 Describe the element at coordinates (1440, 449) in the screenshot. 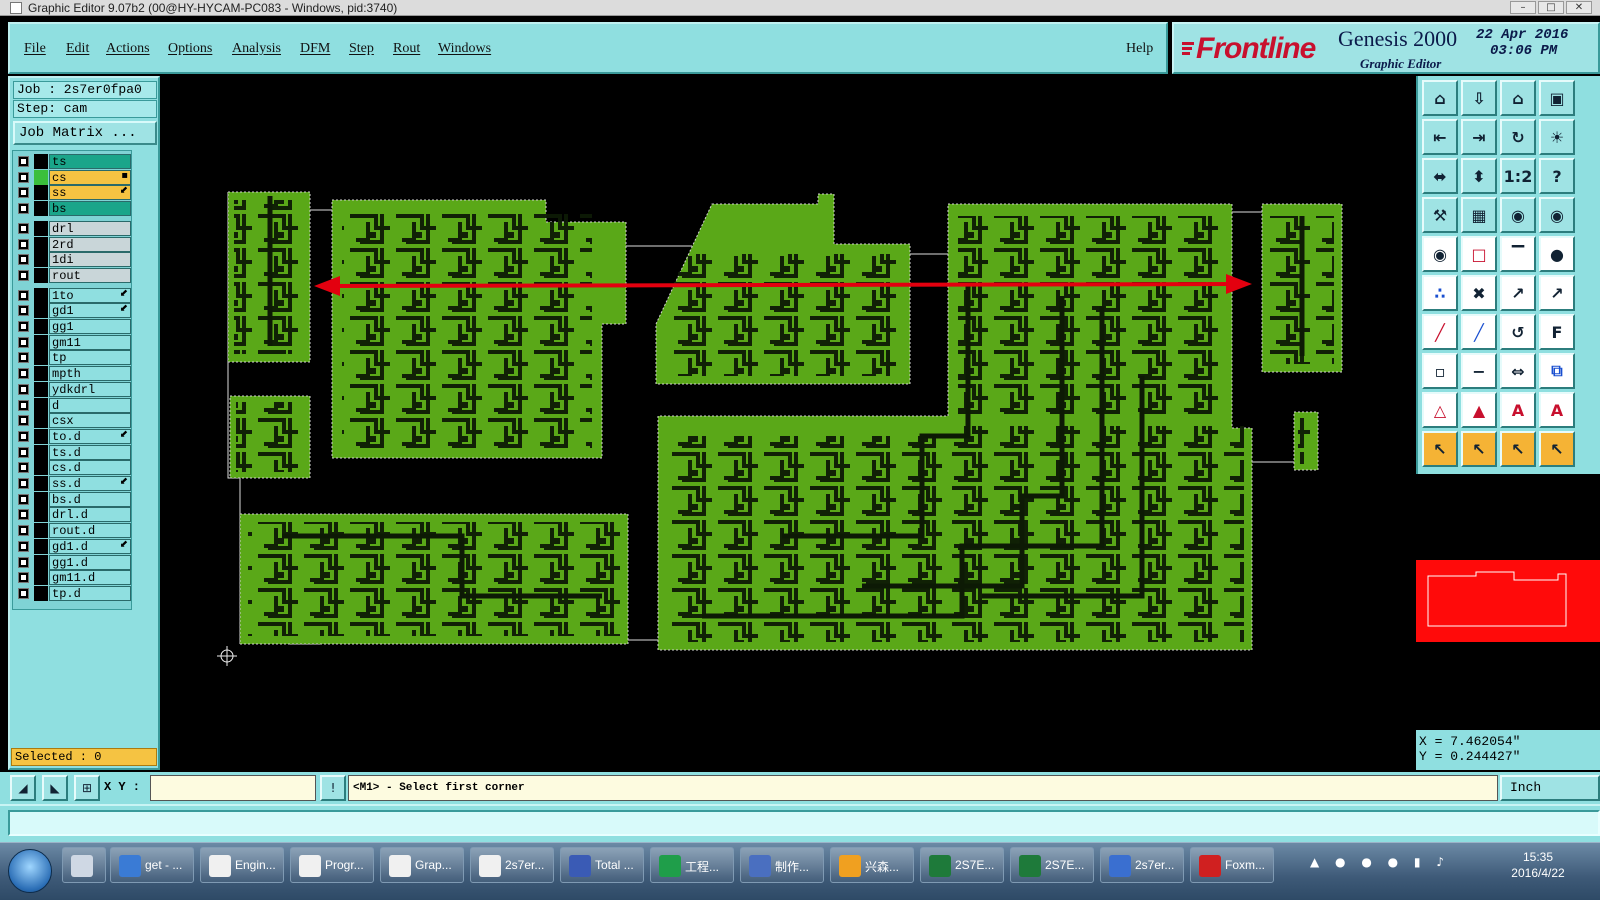

I see `pointer-a-tool-button: ↖` at that location.